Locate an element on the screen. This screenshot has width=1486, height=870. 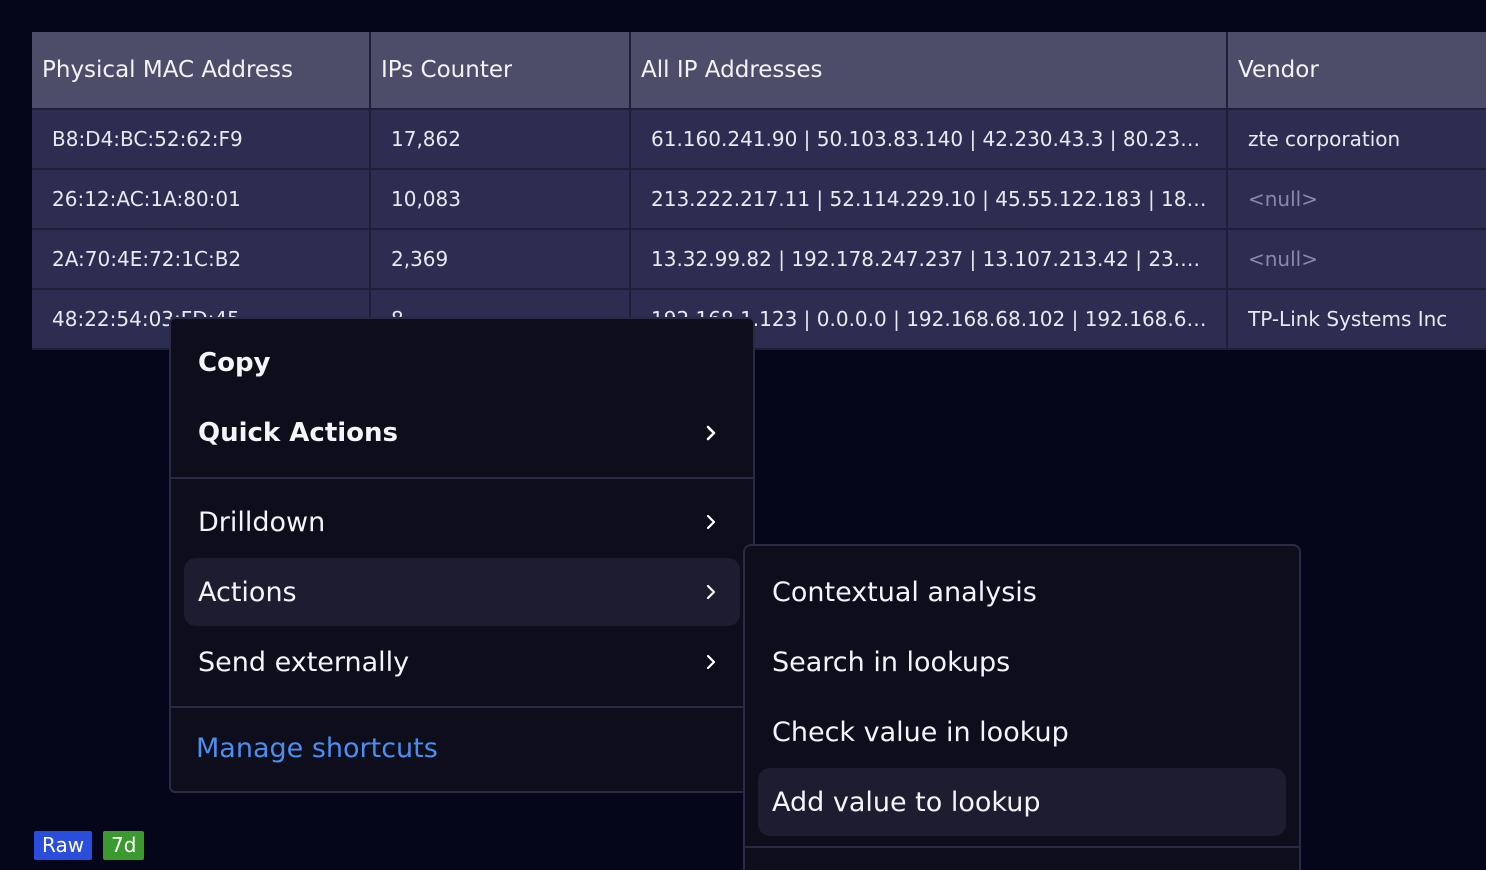
cell-count: 10,083 is located at coordinates (501, 200).